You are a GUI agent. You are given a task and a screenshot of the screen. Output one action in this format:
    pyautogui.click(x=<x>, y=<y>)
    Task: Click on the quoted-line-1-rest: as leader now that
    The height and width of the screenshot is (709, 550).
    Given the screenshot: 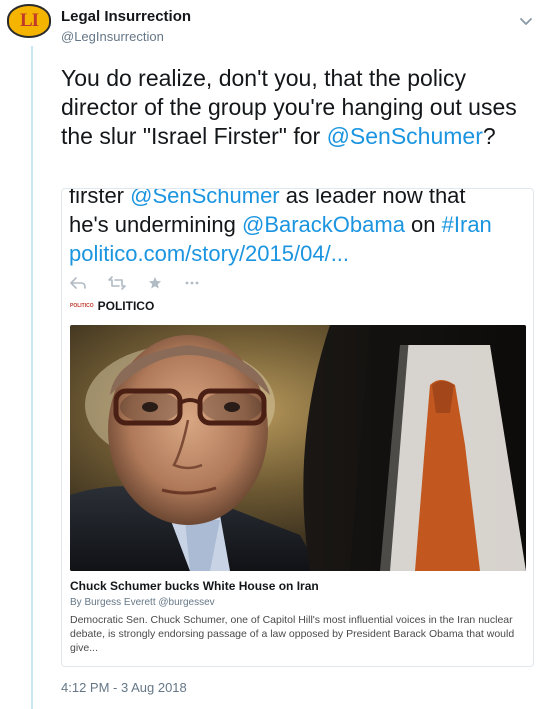 What is the action you would take?
    pyautogui.click(x=372, y=198)
    